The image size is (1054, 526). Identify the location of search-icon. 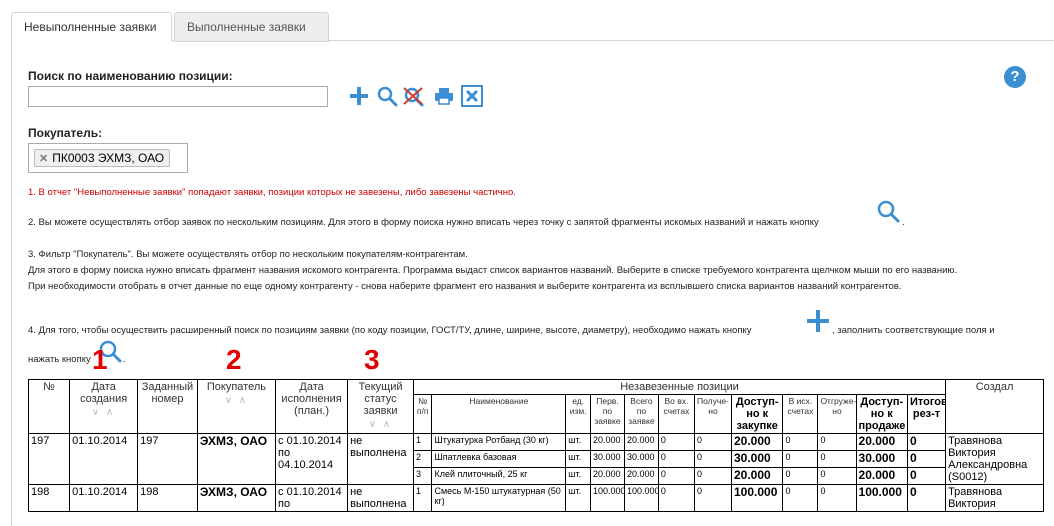
(387, 96).